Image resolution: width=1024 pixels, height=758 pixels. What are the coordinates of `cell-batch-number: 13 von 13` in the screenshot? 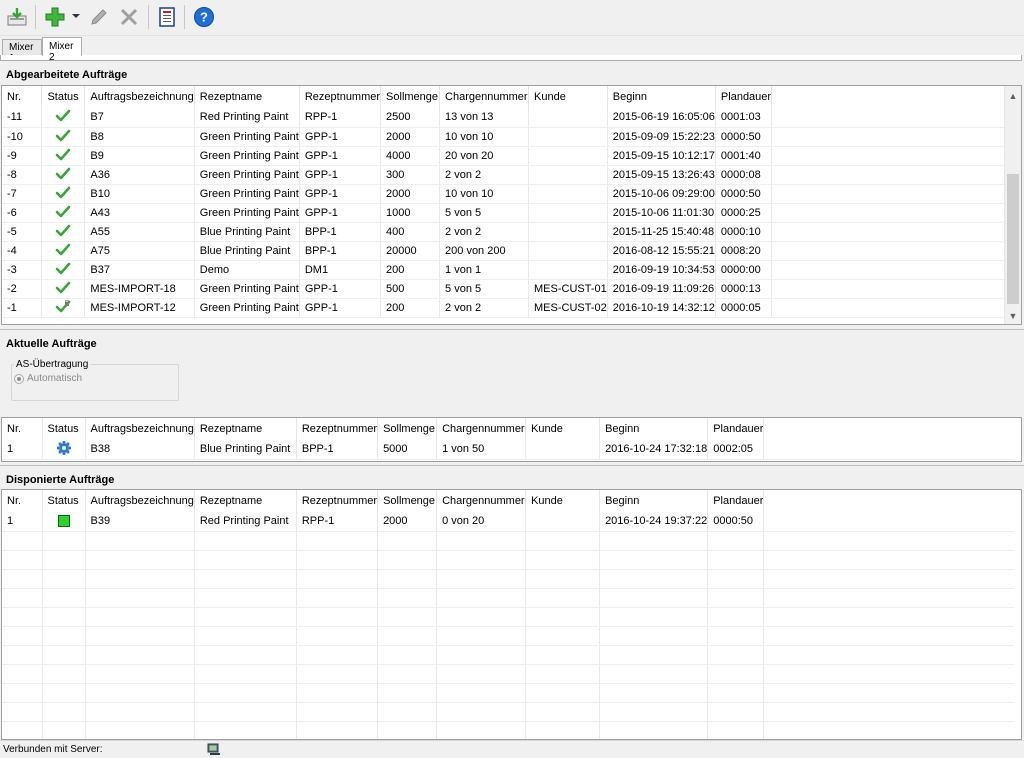 It's located at (484, 118).